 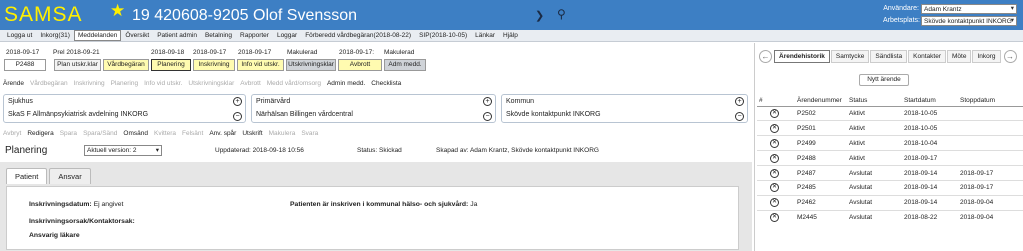 What do you see at coordinates (884, 80) in the screenshot?
I see `new-case-button: Nytt ärende` at bounding box center [884, 80].